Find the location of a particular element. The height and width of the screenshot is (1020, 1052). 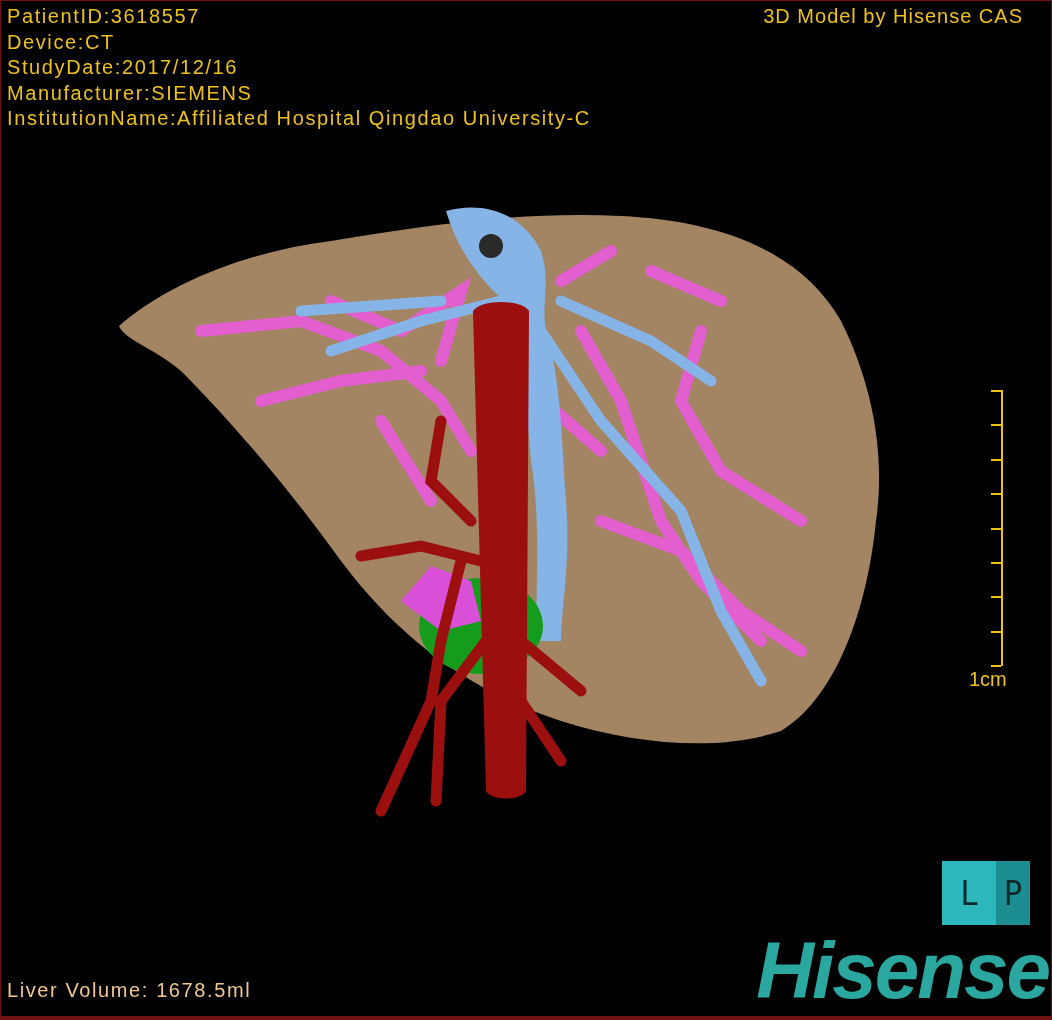

logo: Hisense is located at coordinates (902, 971).